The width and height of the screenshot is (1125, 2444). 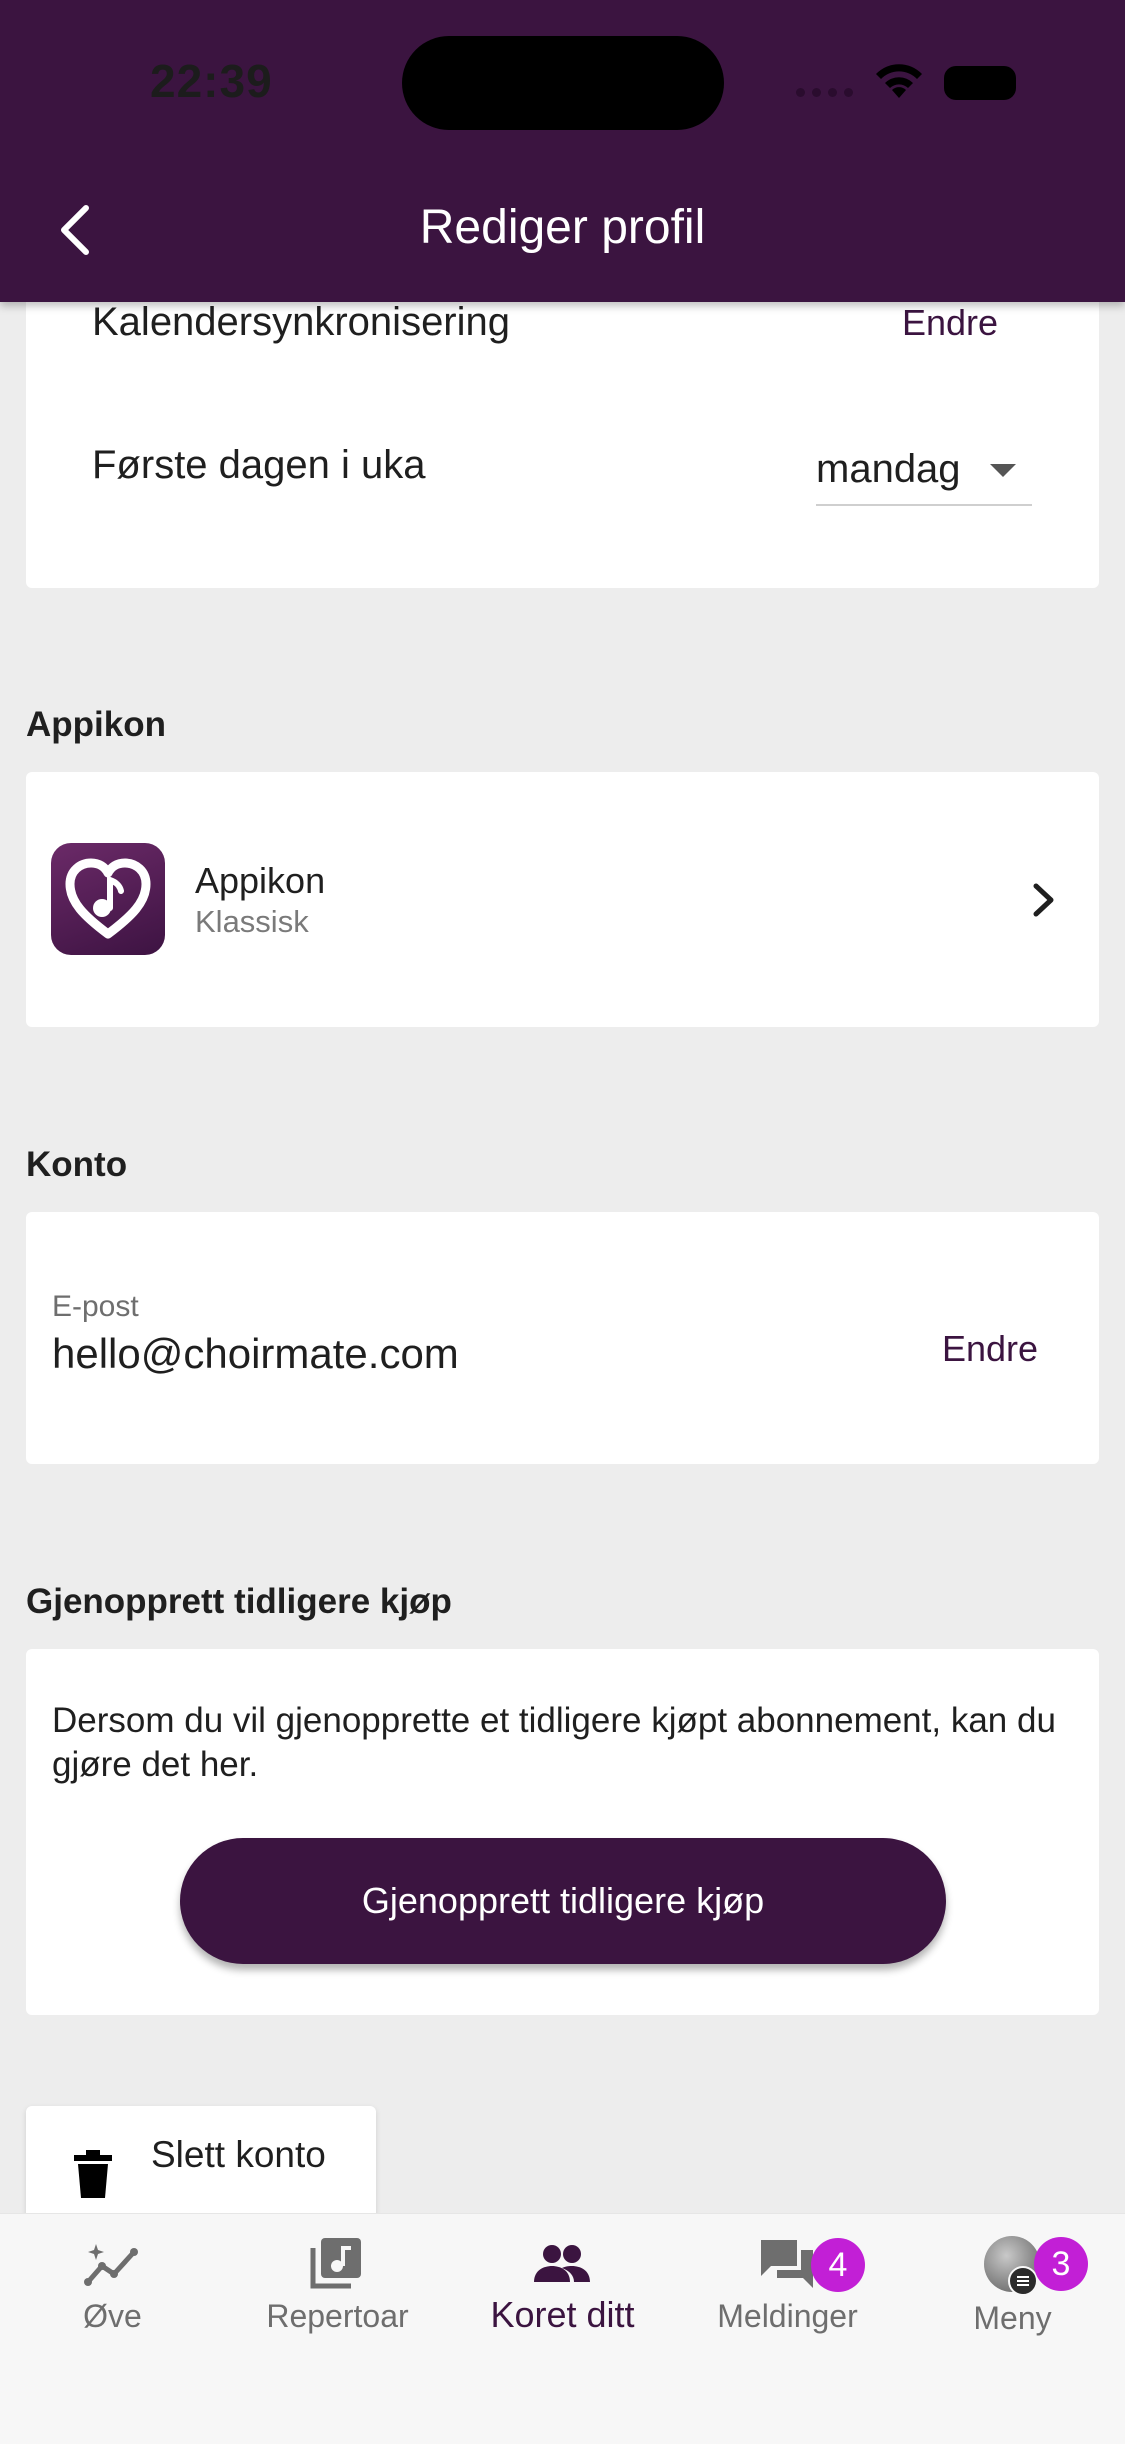 What do you see at coordinates (1003, 470) in the screenshot?
I see `dropdown-arrow-icon` at bounding box center [1003, 470].